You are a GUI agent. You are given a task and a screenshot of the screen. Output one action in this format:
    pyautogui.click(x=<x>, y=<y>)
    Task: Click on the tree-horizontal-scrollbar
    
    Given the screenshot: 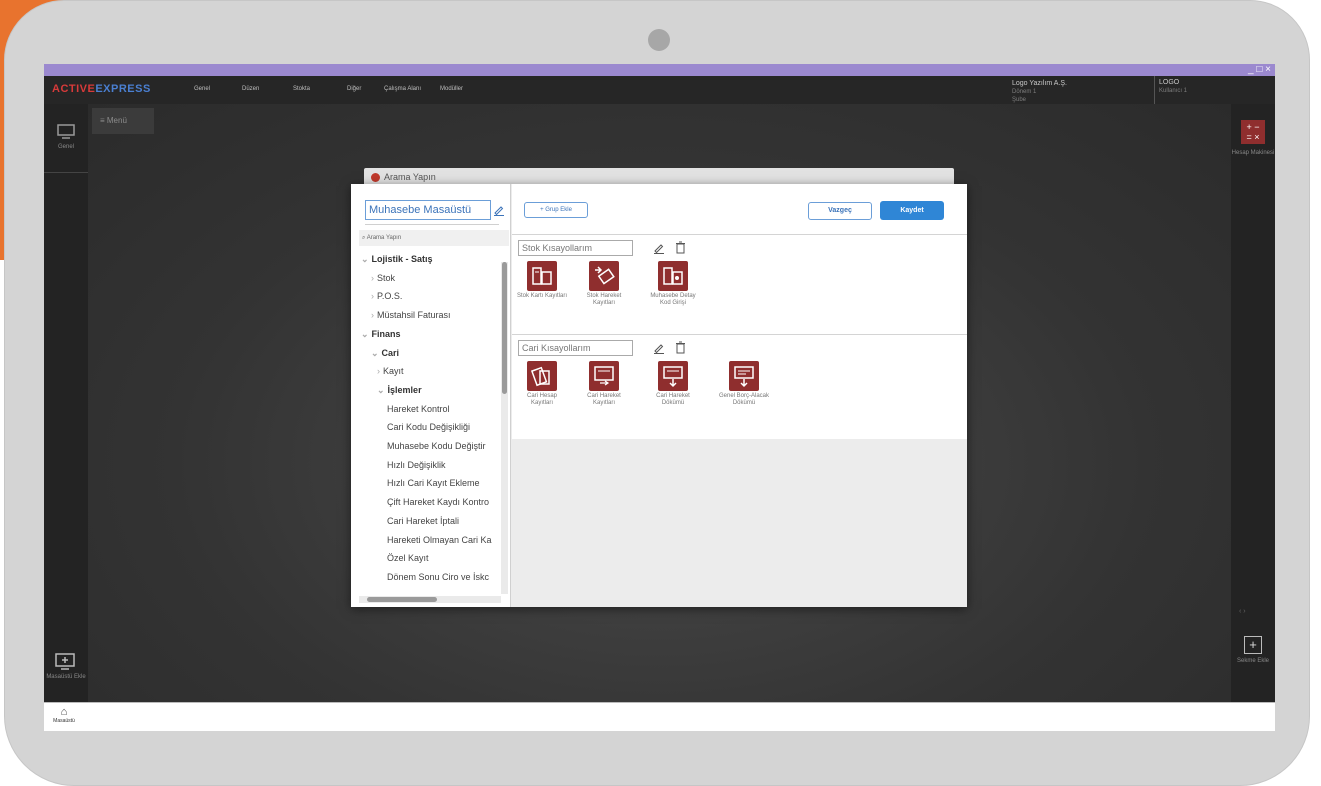 What is the action you would take?
    pyautogui.click(x=430, y=599)
    